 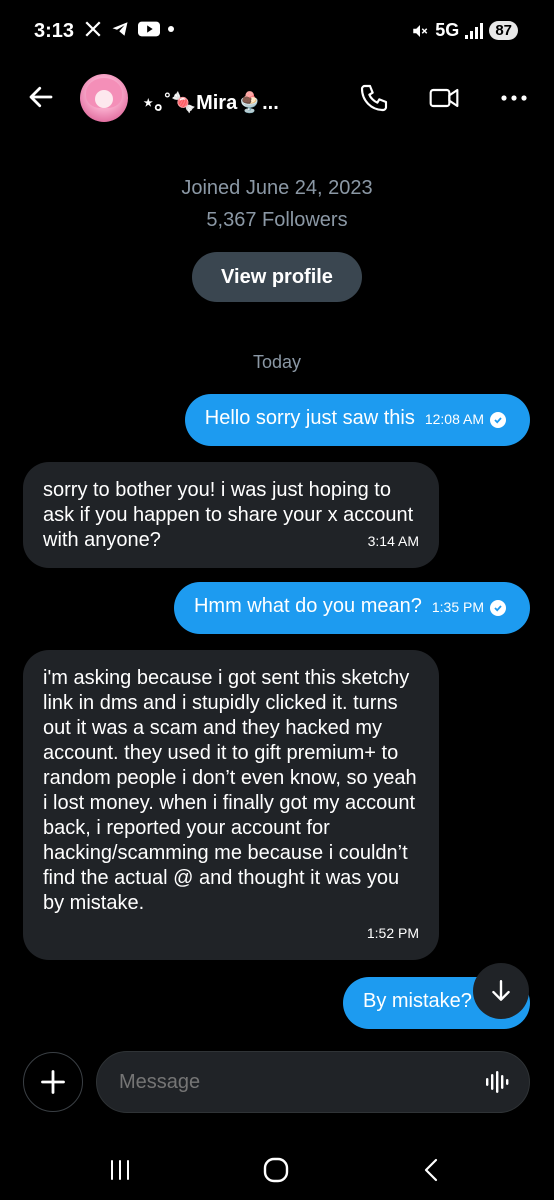 I want to click on message-outgoing: Hmm what do you mean? 1:35 PM, so click(x=351, y=608).